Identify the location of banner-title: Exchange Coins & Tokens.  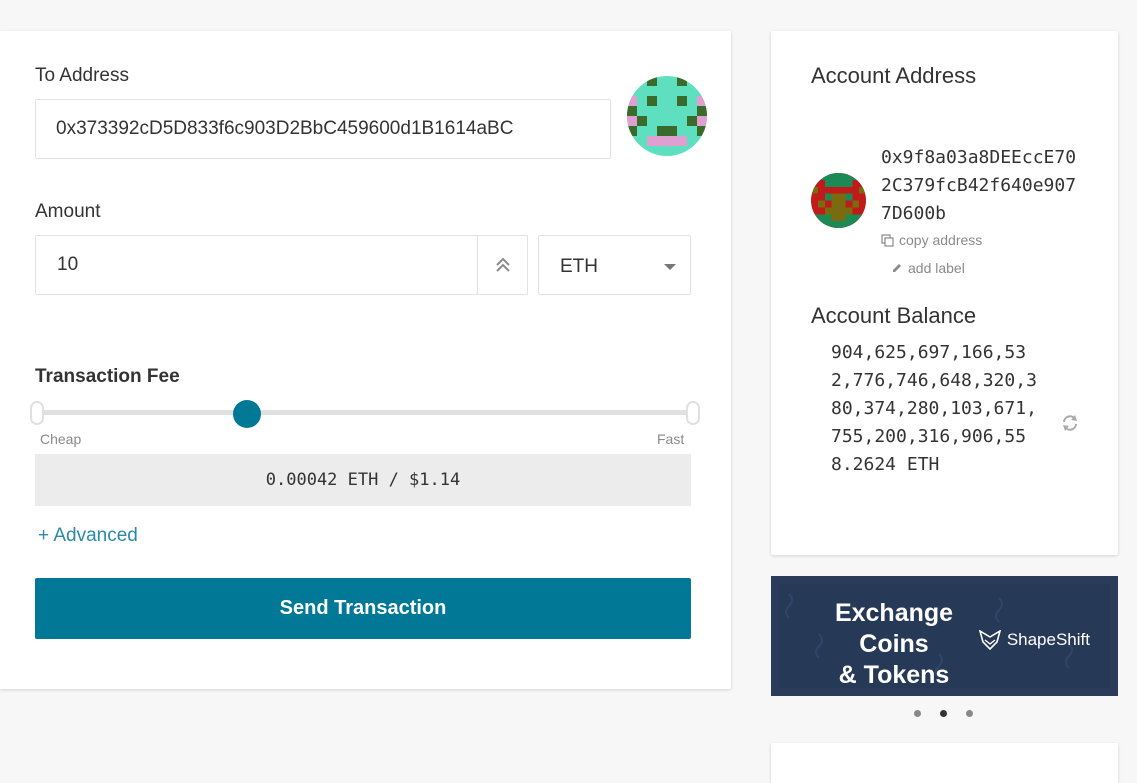
(894, 644).